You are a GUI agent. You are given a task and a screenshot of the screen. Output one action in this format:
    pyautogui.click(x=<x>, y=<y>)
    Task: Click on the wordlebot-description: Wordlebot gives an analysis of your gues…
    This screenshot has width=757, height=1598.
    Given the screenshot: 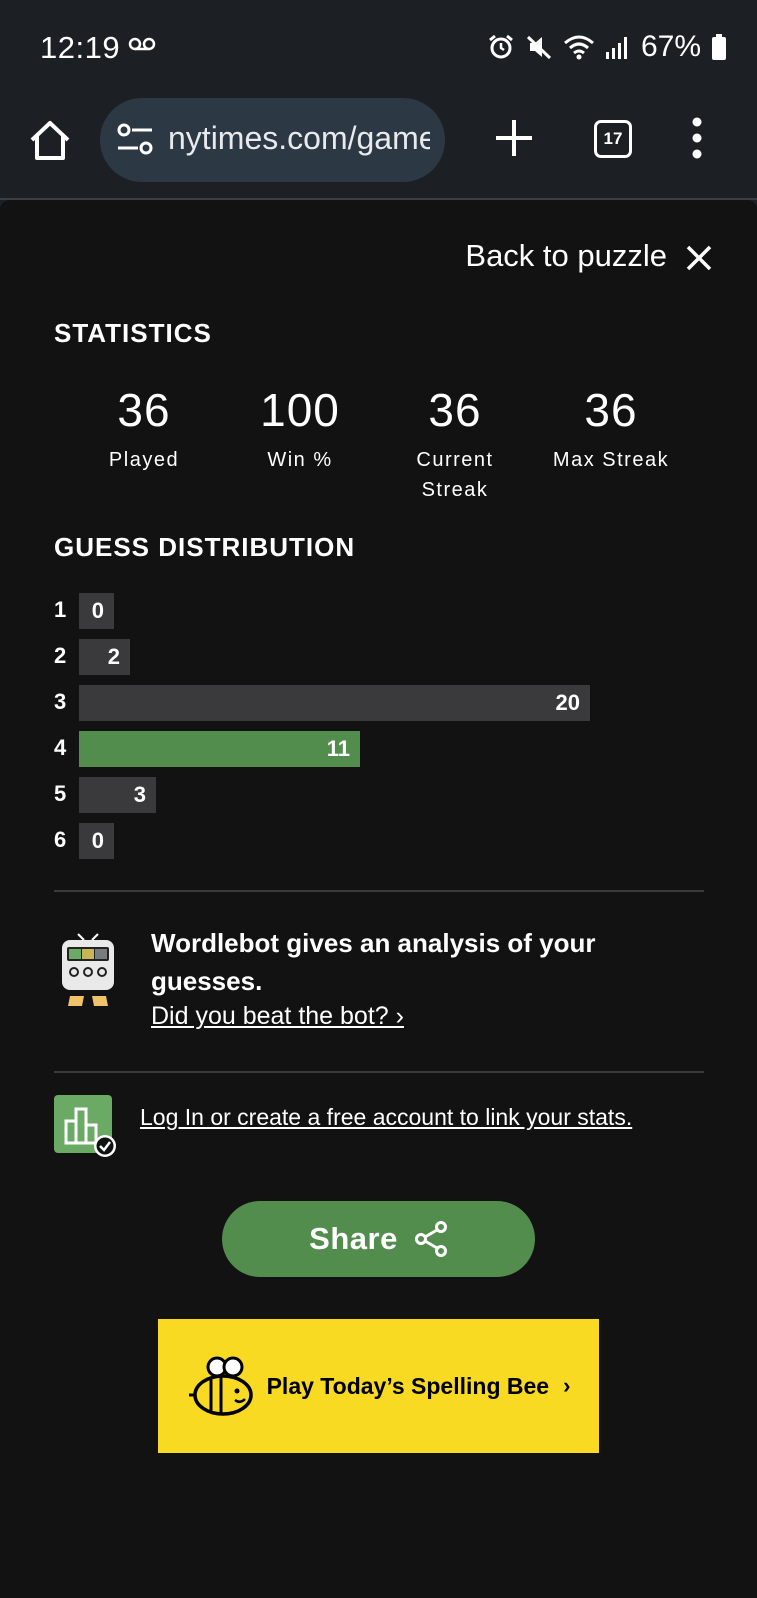 What is the action you would take?
    pyautogui.click(x=373, y=962)
    